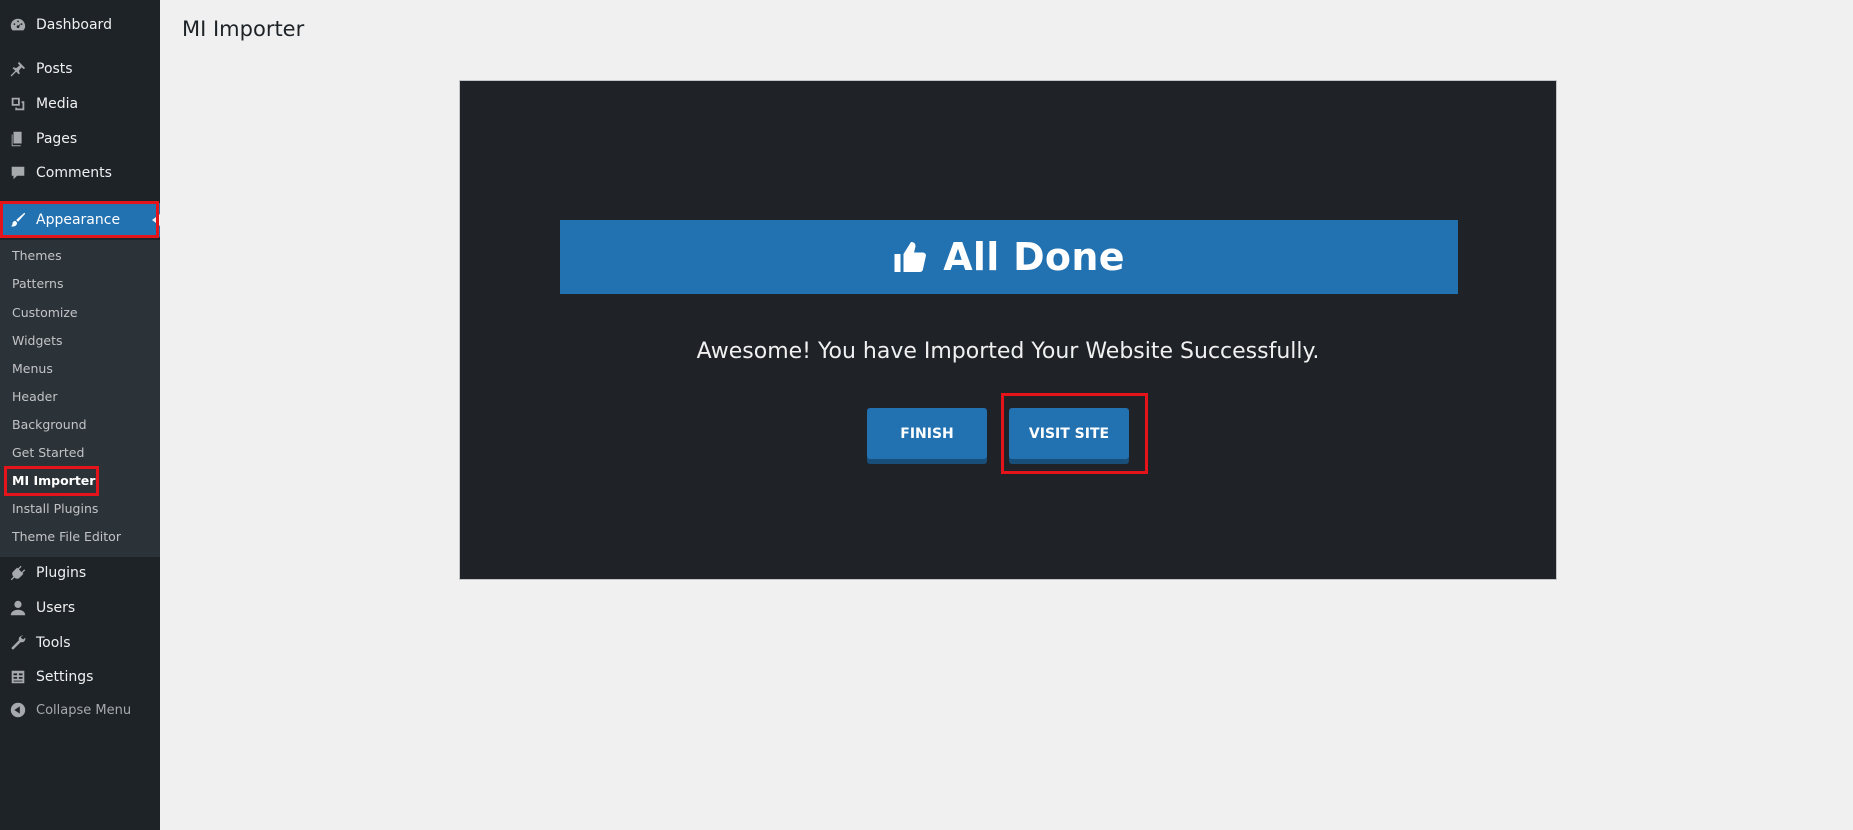 The height and width of the screenshot is (830, 1853). Describe the element at coordinates (61, 573) in the screenshot. I see `sidebar-item-label: Plugins` at that location.